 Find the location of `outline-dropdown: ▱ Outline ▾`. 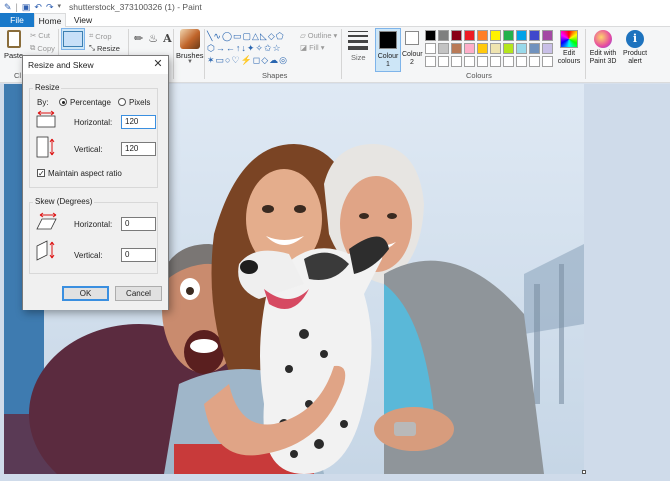

outline-dropdown: ▱ Outline ▾ is located at coordinates (318, 35).